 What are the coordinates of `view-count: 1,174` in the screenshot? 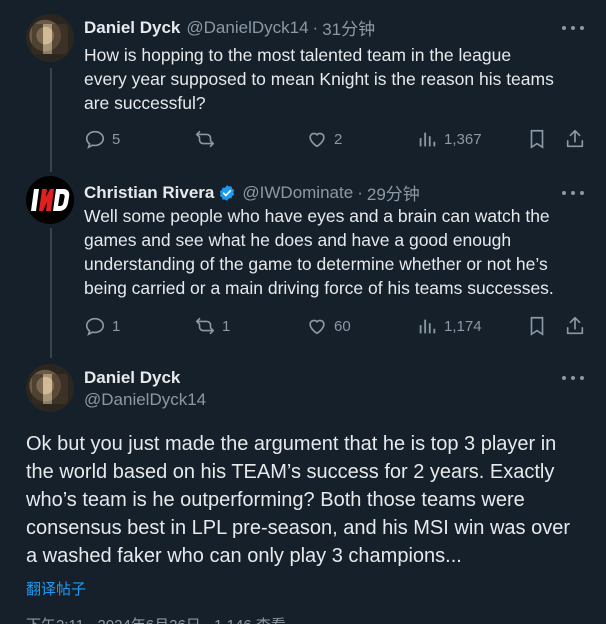 It's located at (463, 326).